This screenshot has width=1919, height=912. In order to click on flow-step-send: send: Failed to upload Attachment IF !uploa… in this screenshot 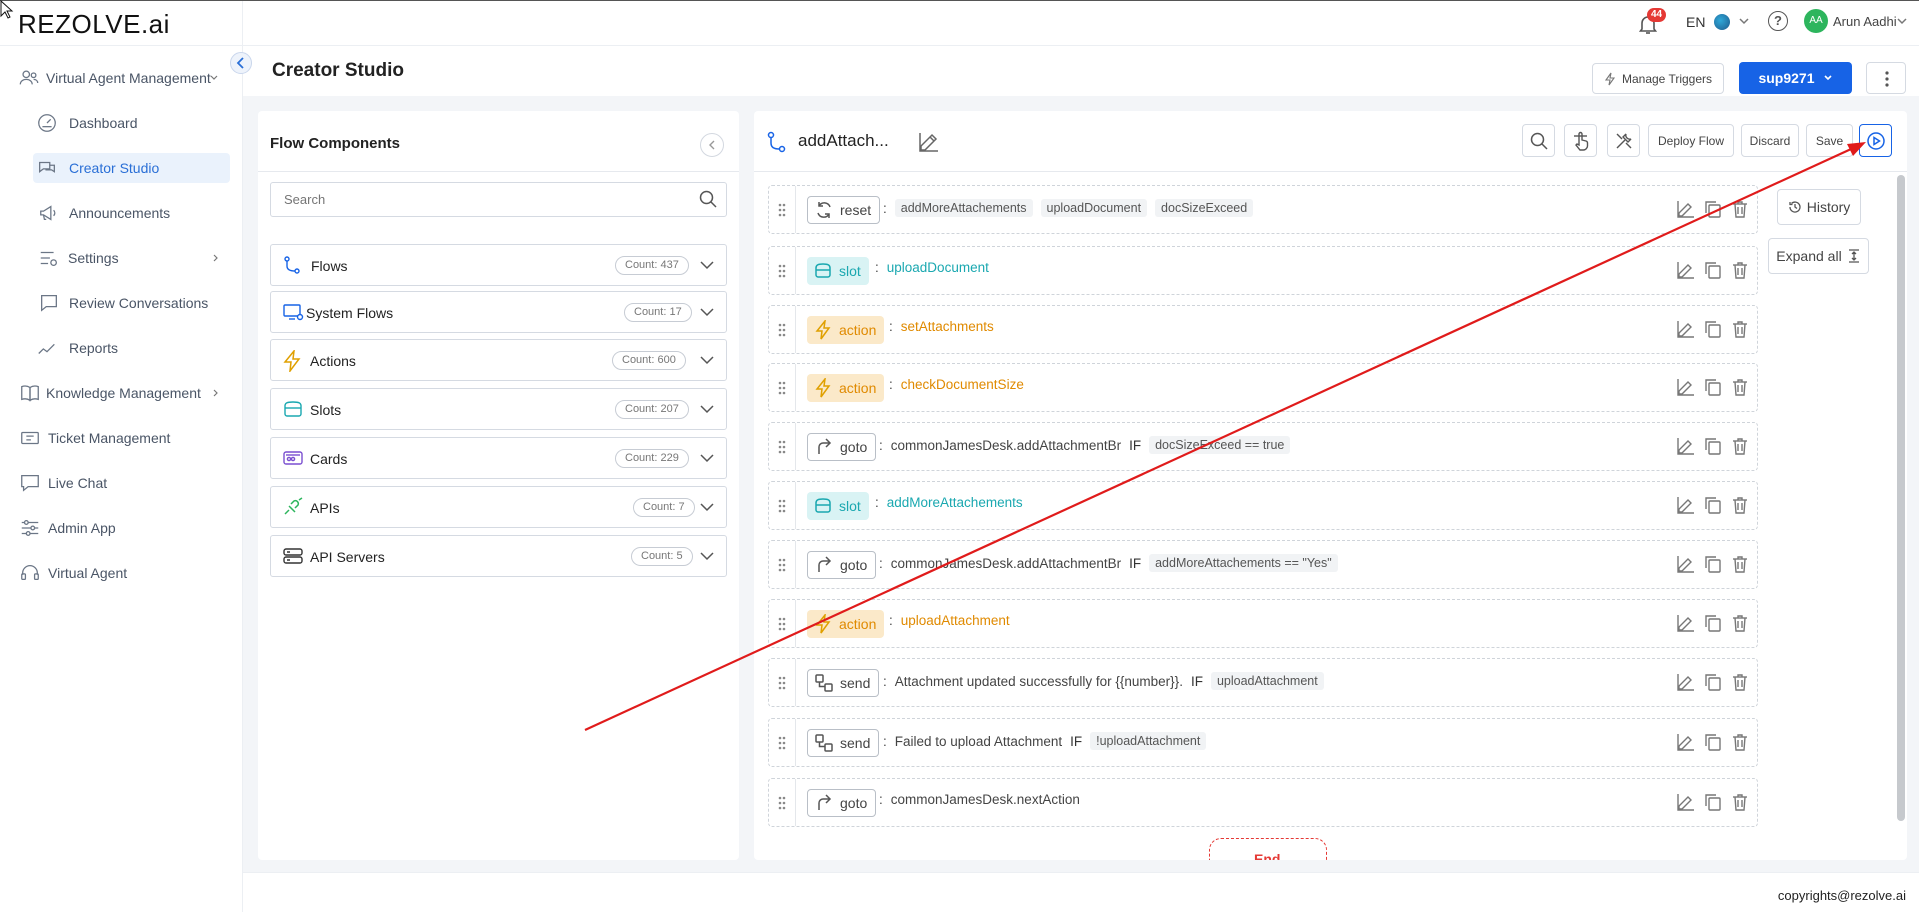, I will do `click(1263, 742)`.